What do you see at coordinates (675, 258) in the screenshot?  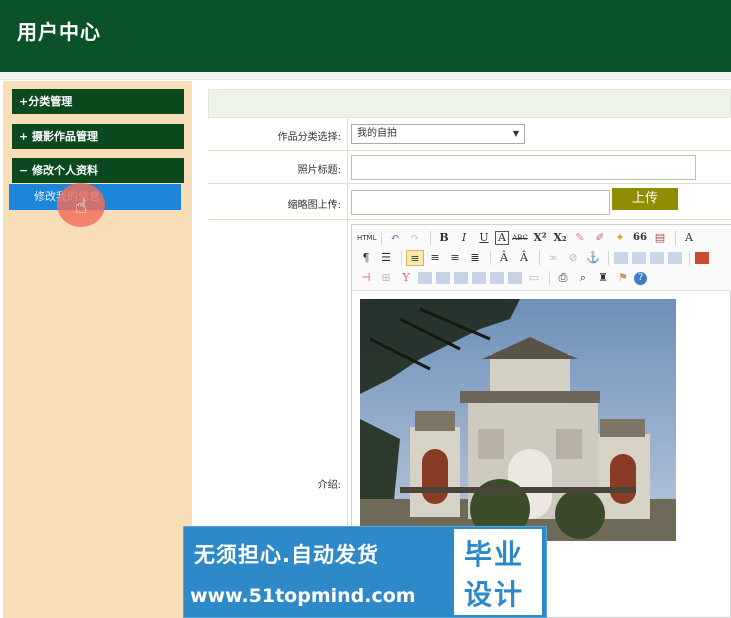 I see `image-center-icon` at bounding box center [675, 258].